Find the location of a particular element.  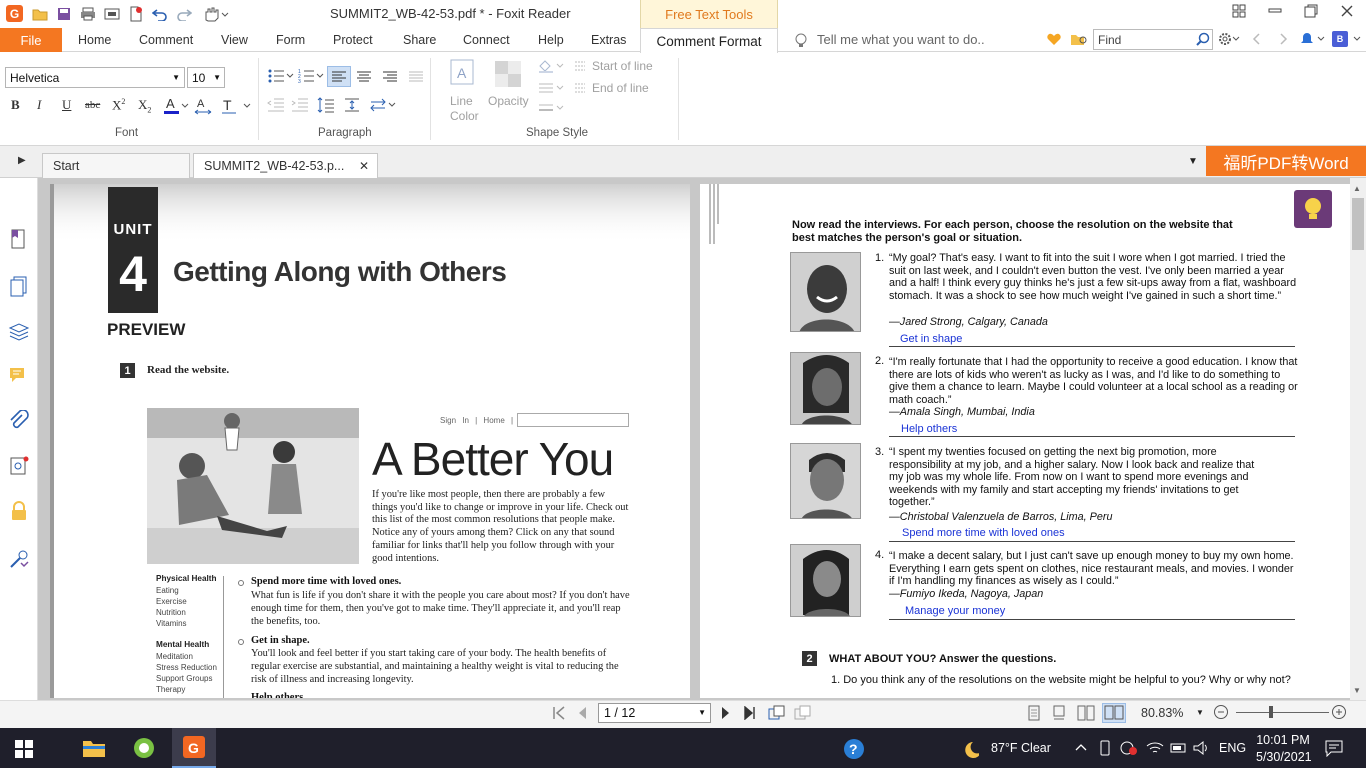

last-page-icon is located at coordinates (751, 713).